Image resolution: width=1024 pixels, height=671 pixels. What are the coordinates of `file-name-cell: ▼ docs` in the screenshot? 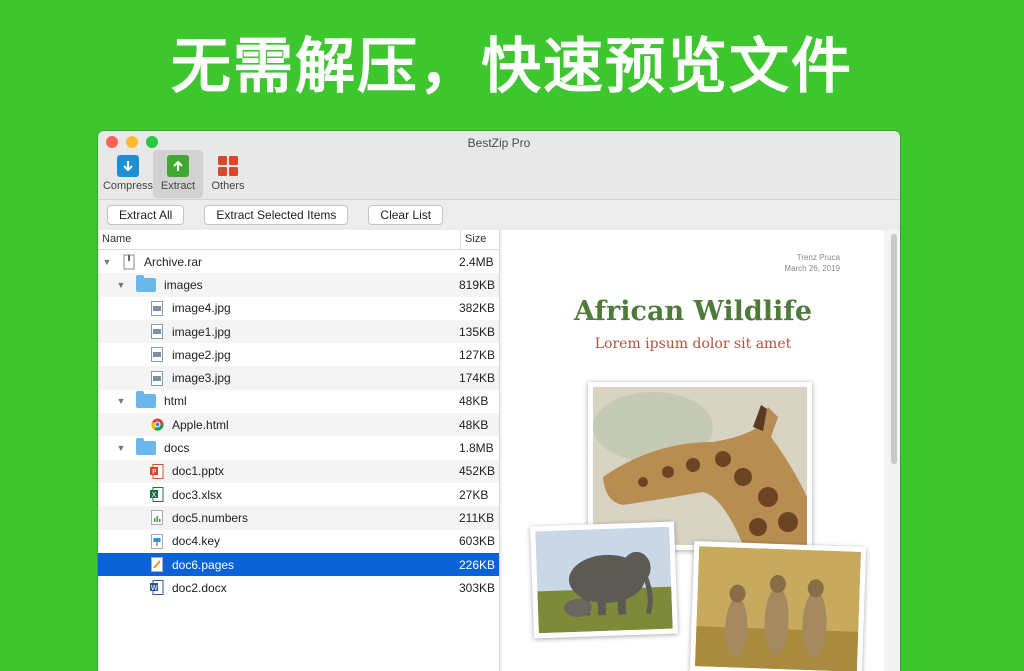 It's located at (298, 447).